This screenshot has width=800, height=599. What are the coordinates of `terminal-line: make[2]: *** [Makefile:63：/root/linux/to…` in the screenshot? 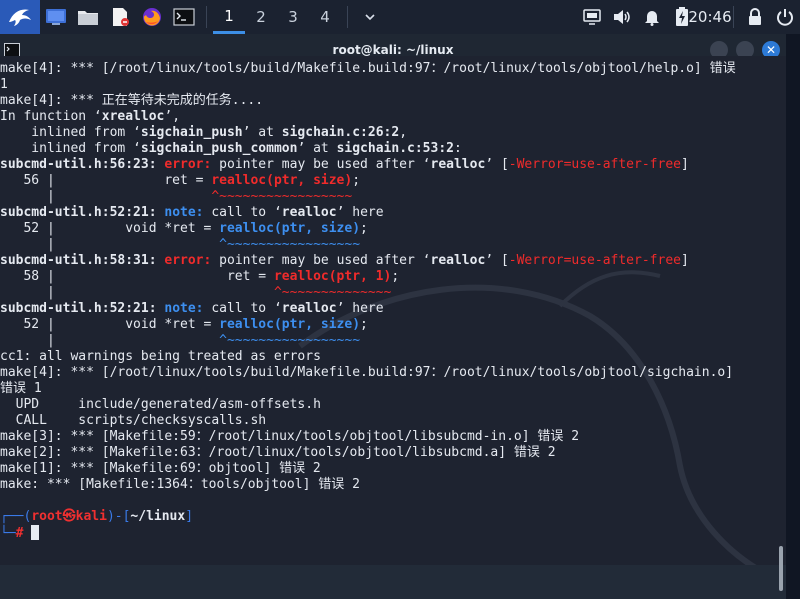 It's located at (388, 453).